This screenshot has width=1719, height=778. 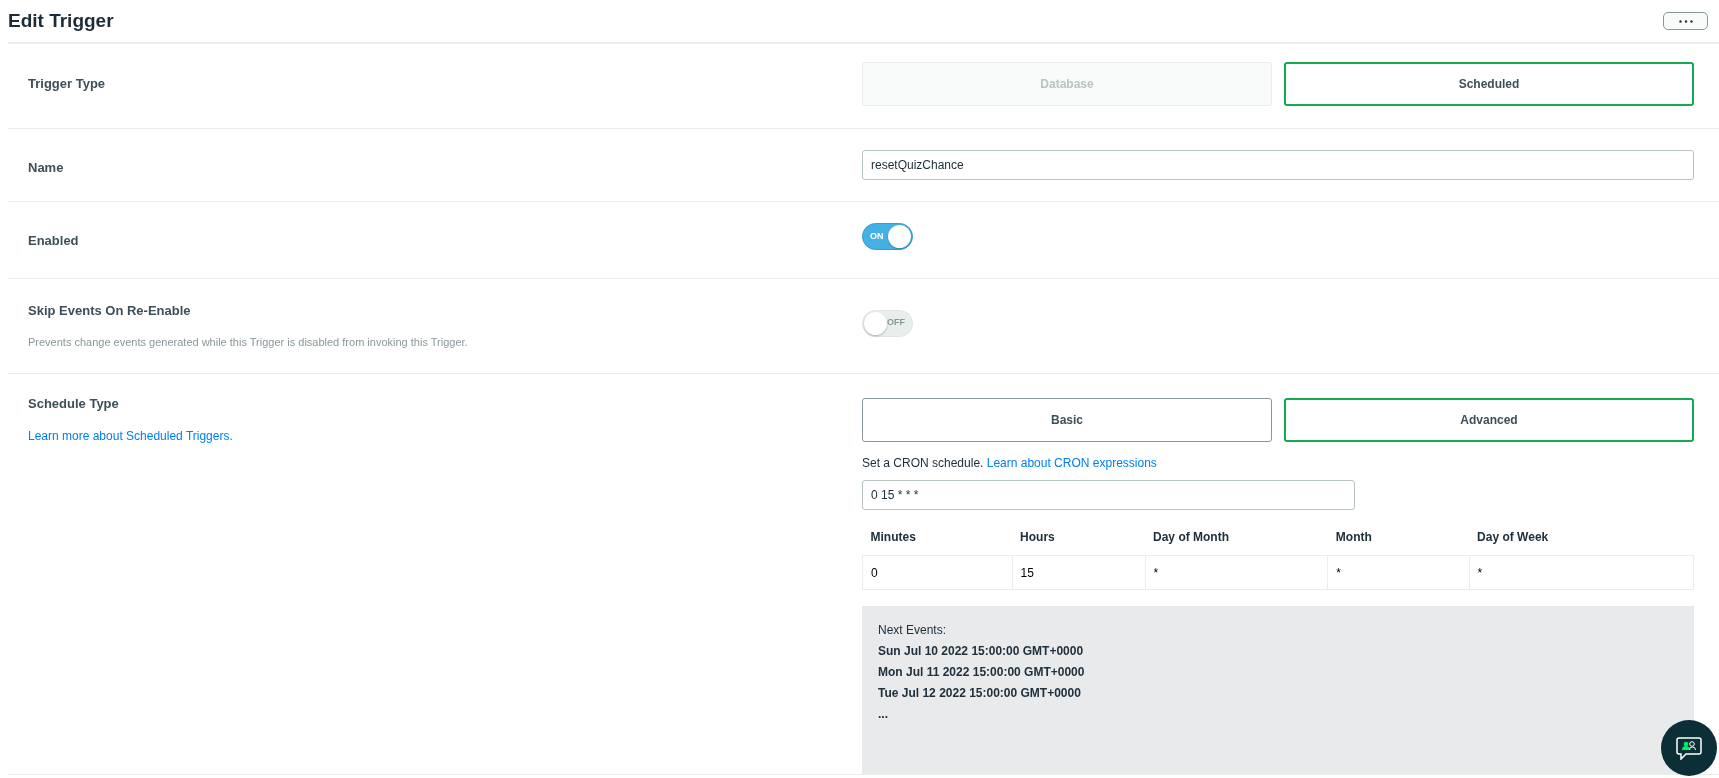 What do you see at coordinates (1079, 537) in the screenshot?
I see `column-header: Hours` at bounding box center [1079, 537].